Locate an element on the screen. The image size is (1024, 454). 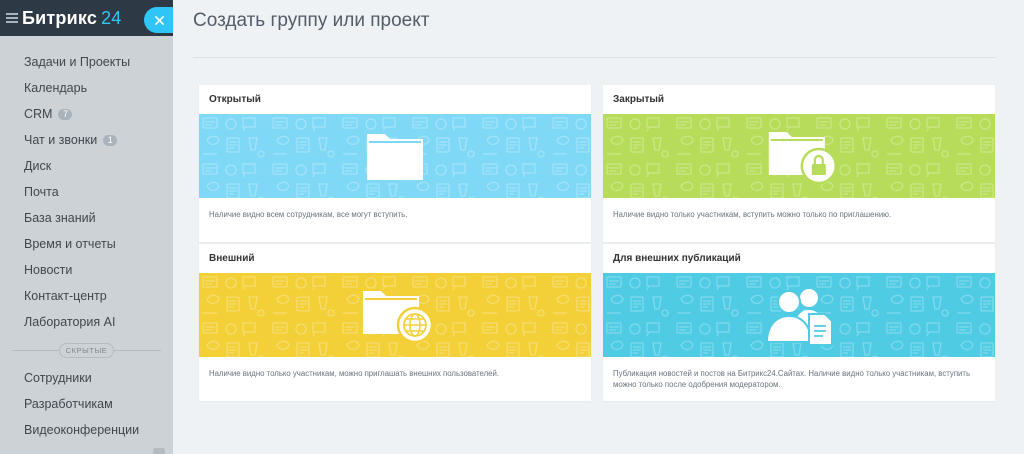
sidebar-scrollbar is located at coordinates (159, 451).